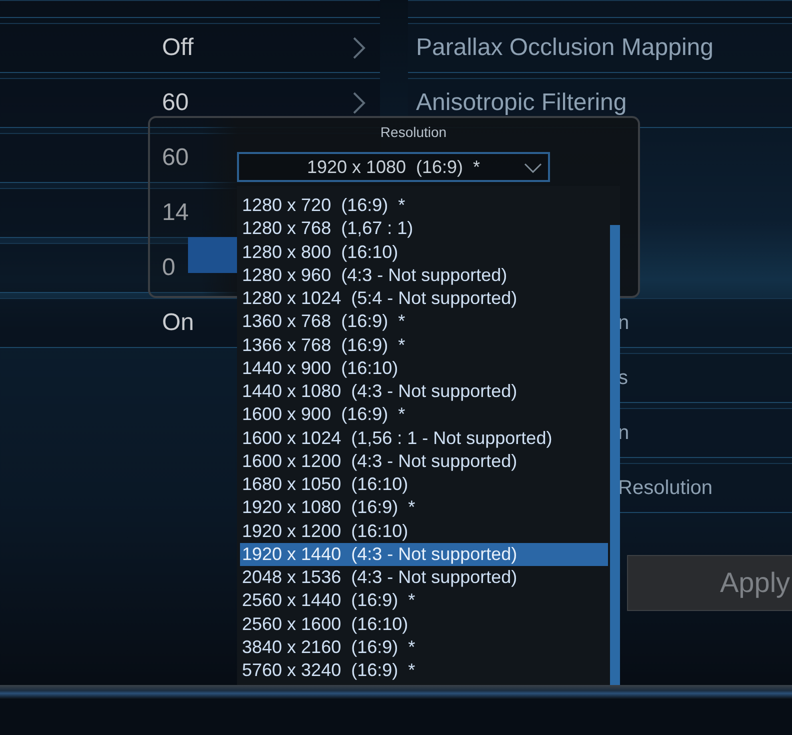  What do you see at coordinates (424, 275) in the screenshot?
I see `resolution-option: 1280 x 960 (4:3 - Not supported)` at bounding box center [424, 275].